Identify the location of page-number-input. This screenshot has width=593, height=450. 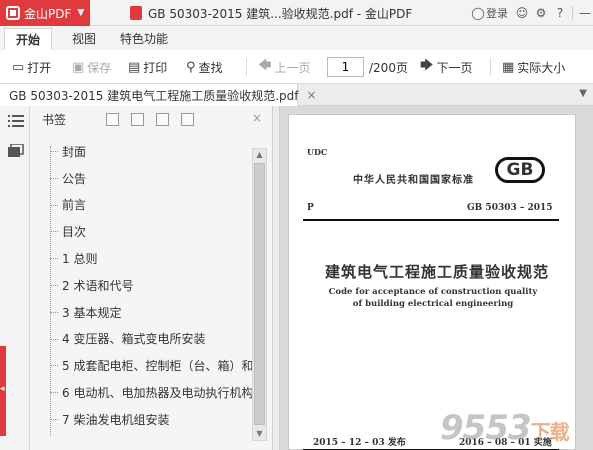
(345, 67).